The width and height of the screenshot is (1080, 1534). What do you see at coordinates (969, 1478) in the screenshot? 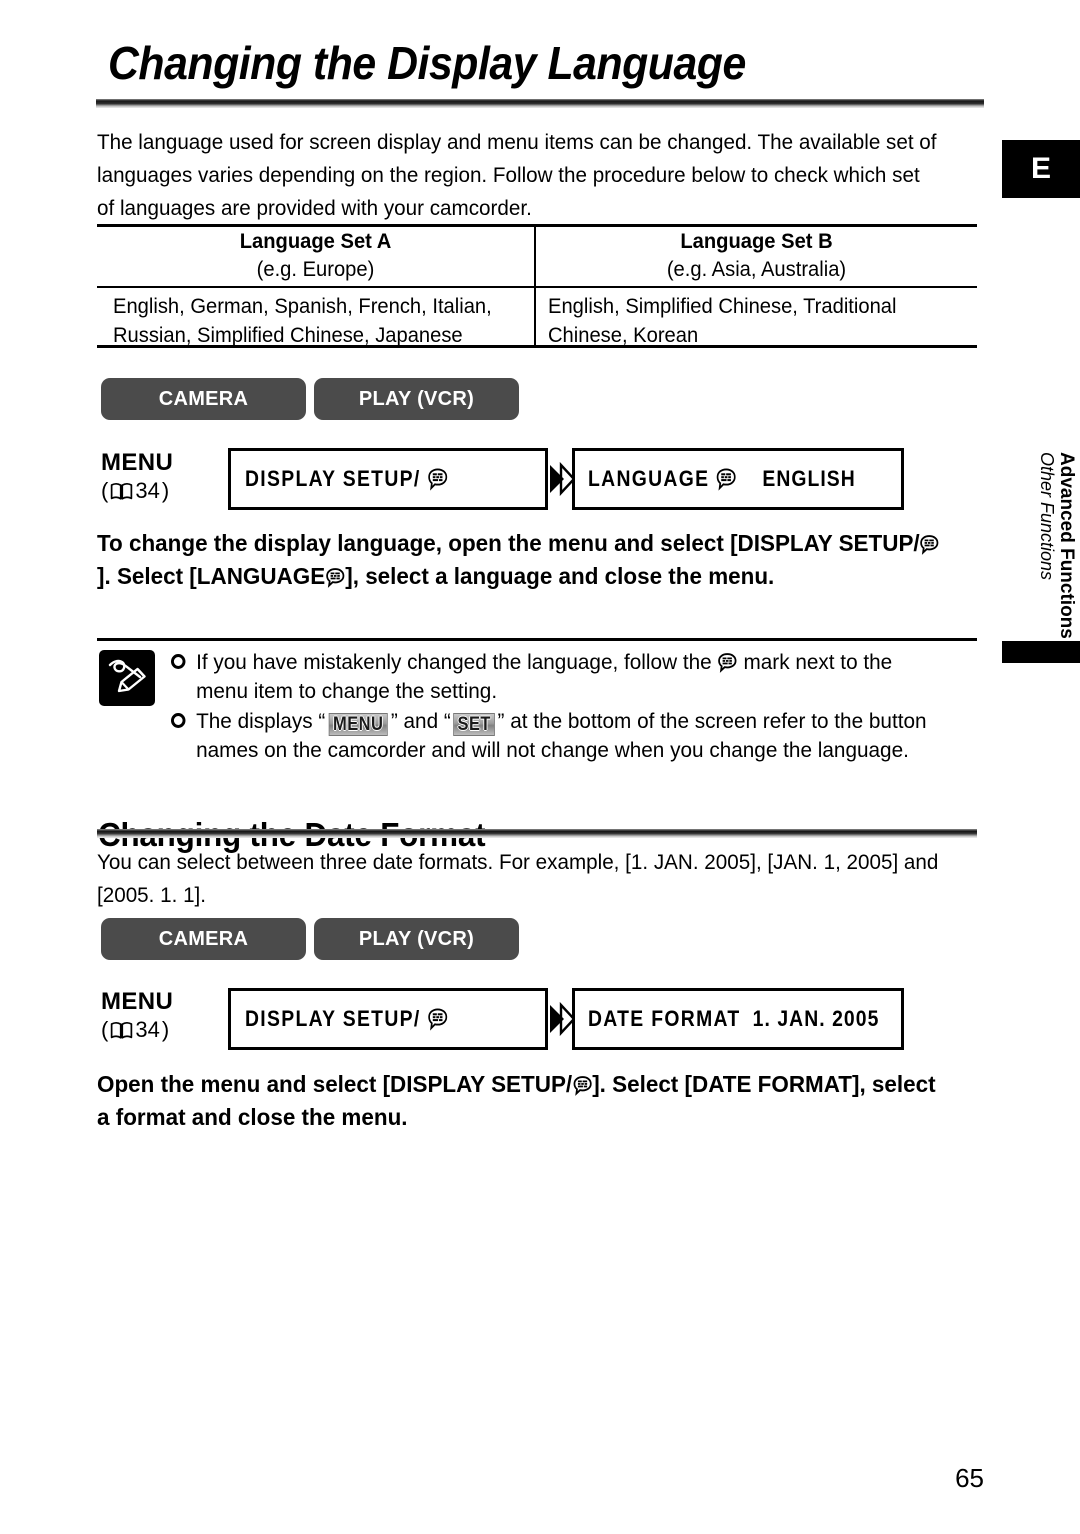
I see `page-number: 65` at bounding box center [969, 1478].